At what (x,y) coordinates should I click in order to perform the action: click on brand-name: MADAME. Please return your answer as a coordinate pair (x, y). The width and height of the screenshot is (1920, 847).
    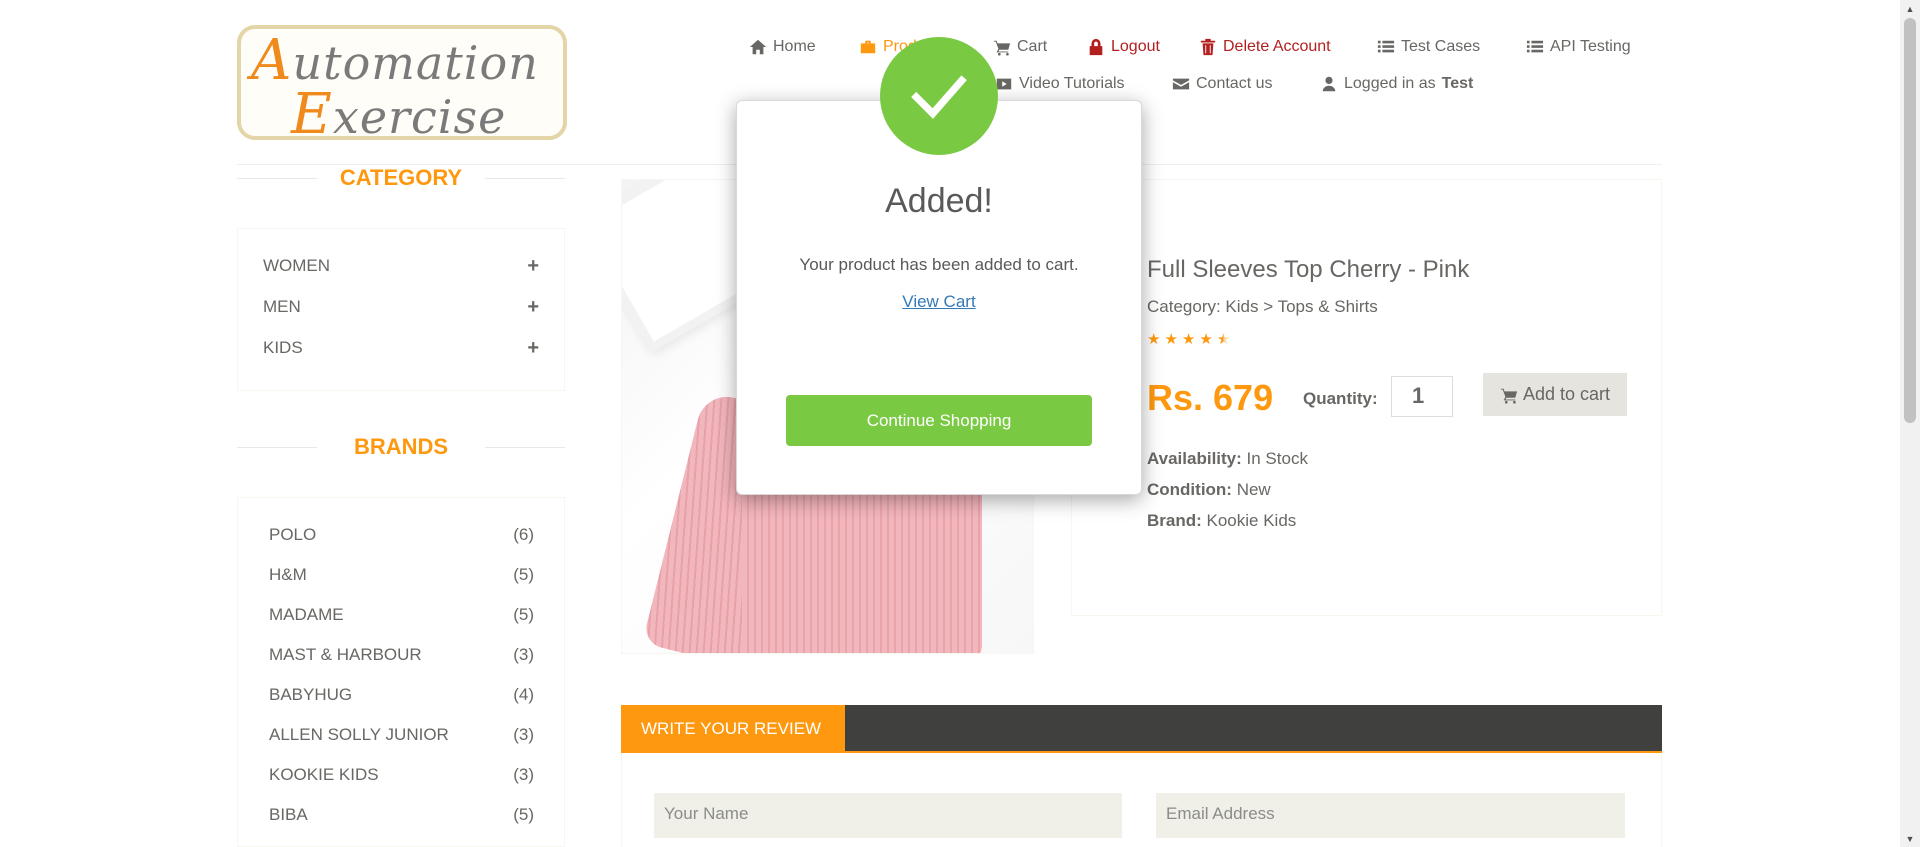
    Looking at the image, I should click on (306, 614).